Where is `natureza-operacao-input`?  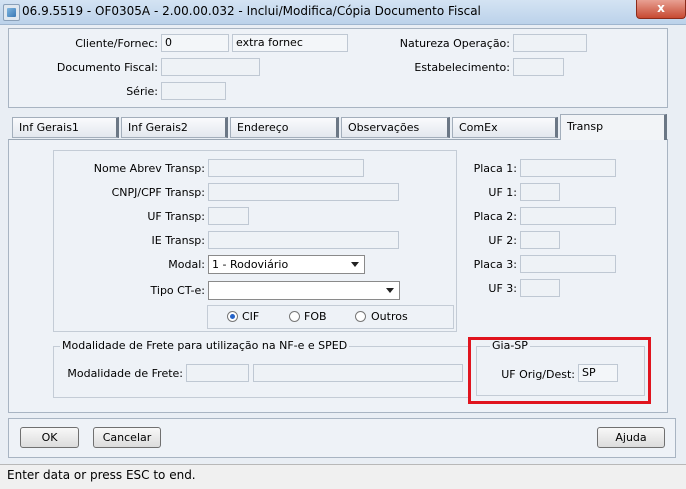
natureza-operacao-input is located at coordinates (550, 43).